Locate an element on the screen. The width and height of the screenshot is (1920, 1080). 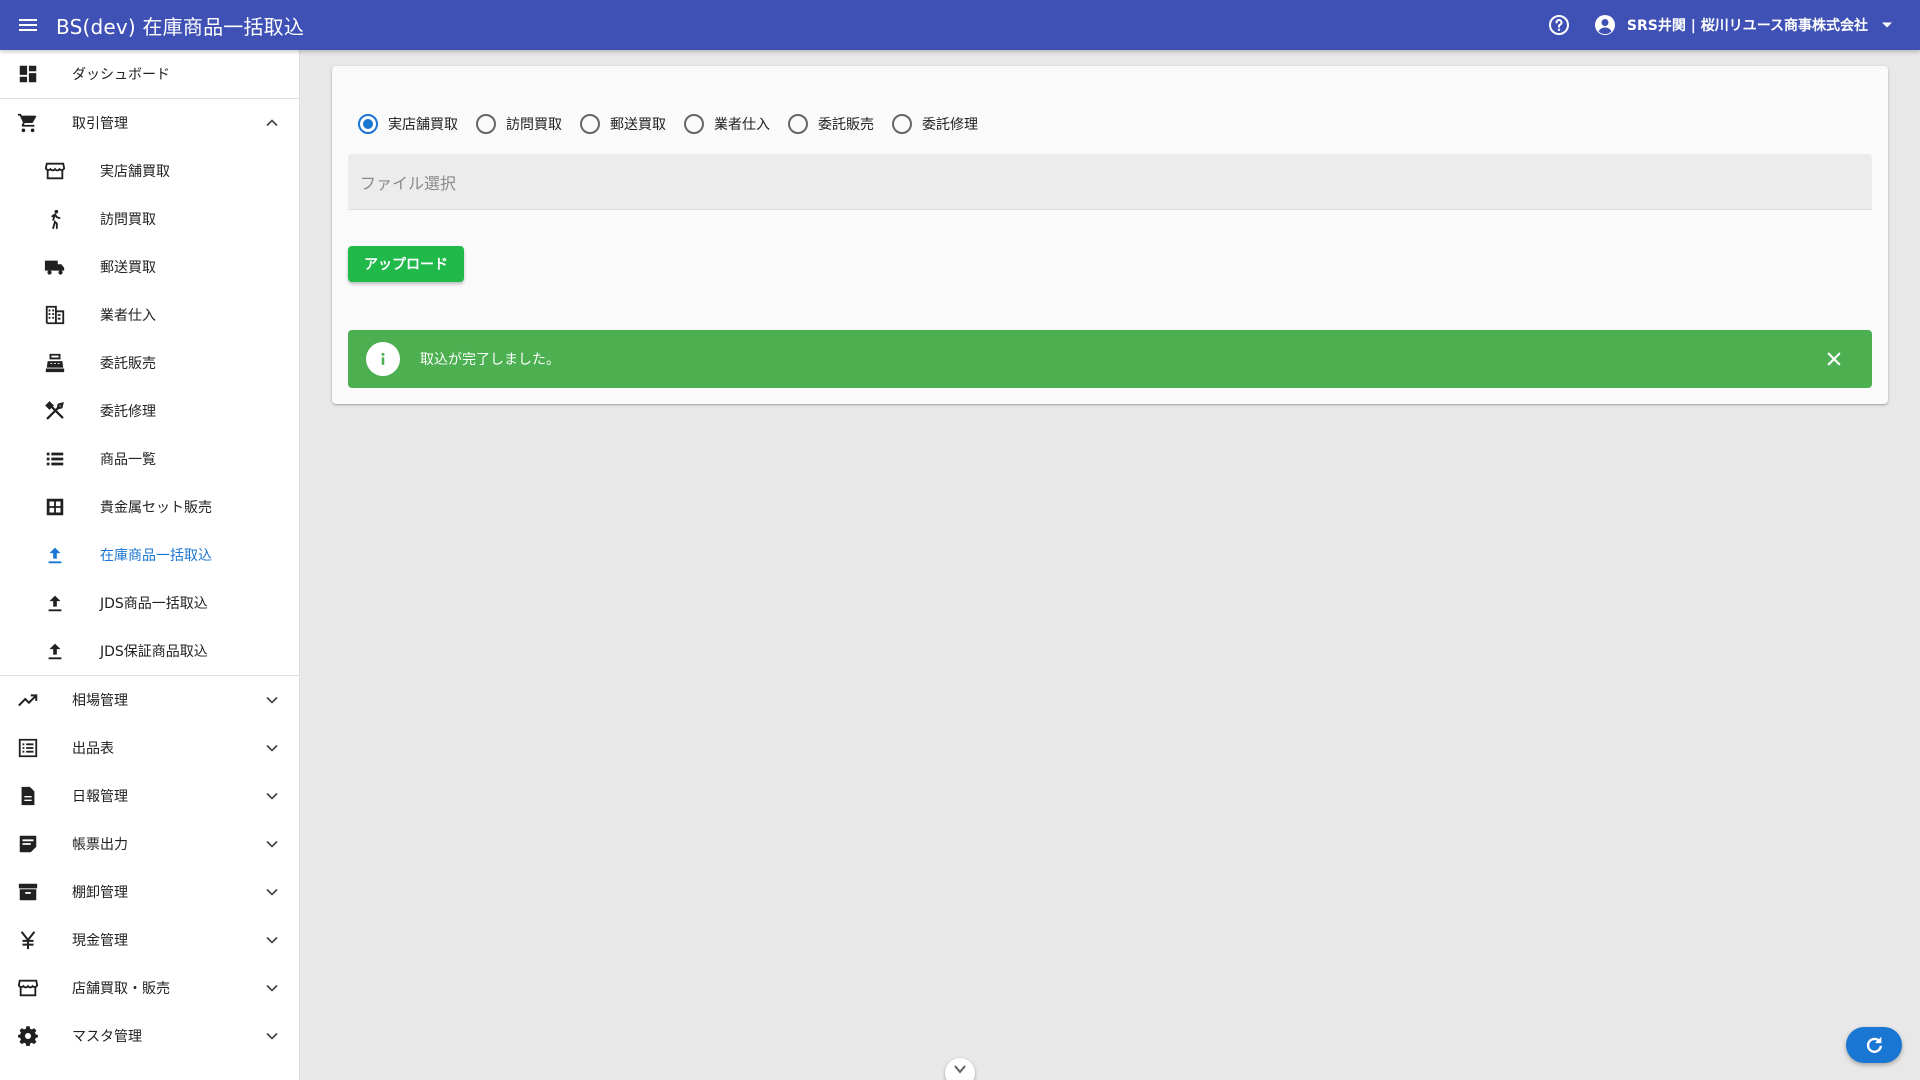
account-circle-icon is located at coordinates (1604, 25).